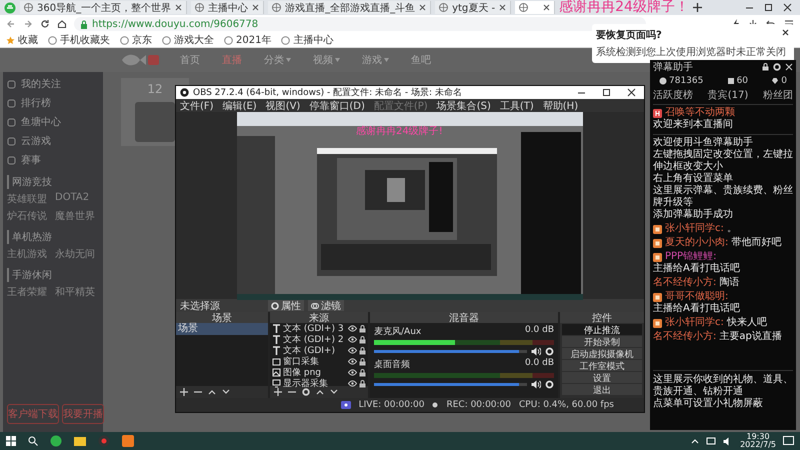 The width and height of the screenshot is (800, 450). What do you see at coordinates (560, 105) in the screenshot?
I see `menu-item: 帮助(H)` at bounding box center [560, 105].